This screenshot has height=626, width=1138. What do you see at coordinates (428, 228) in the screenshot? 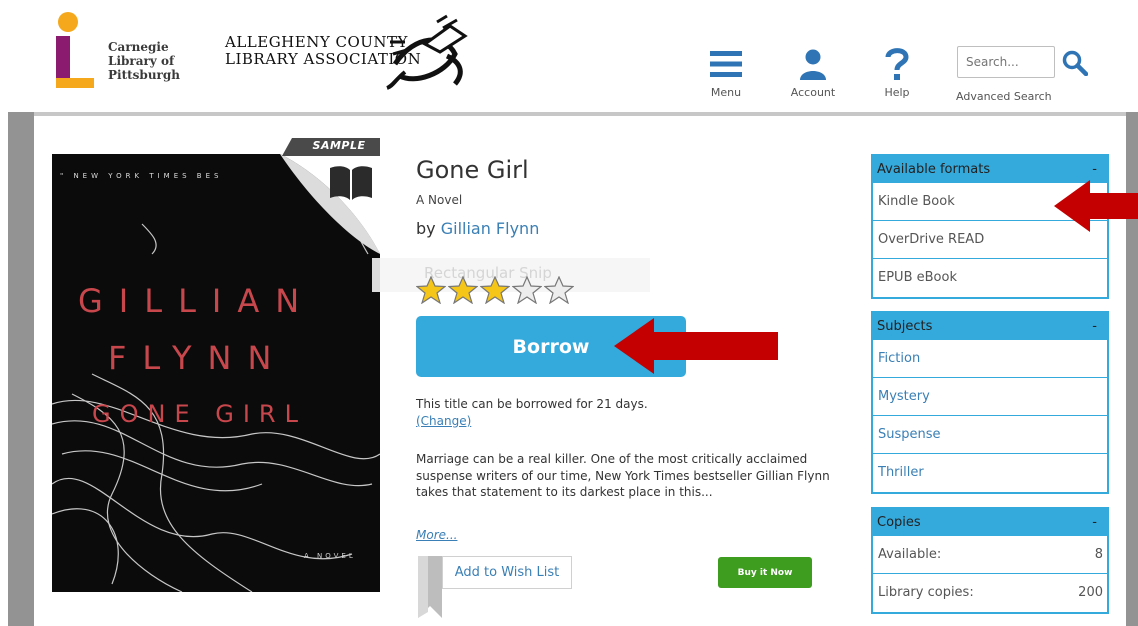
I see `by-prefix: by` at bounding box center [428, 228].